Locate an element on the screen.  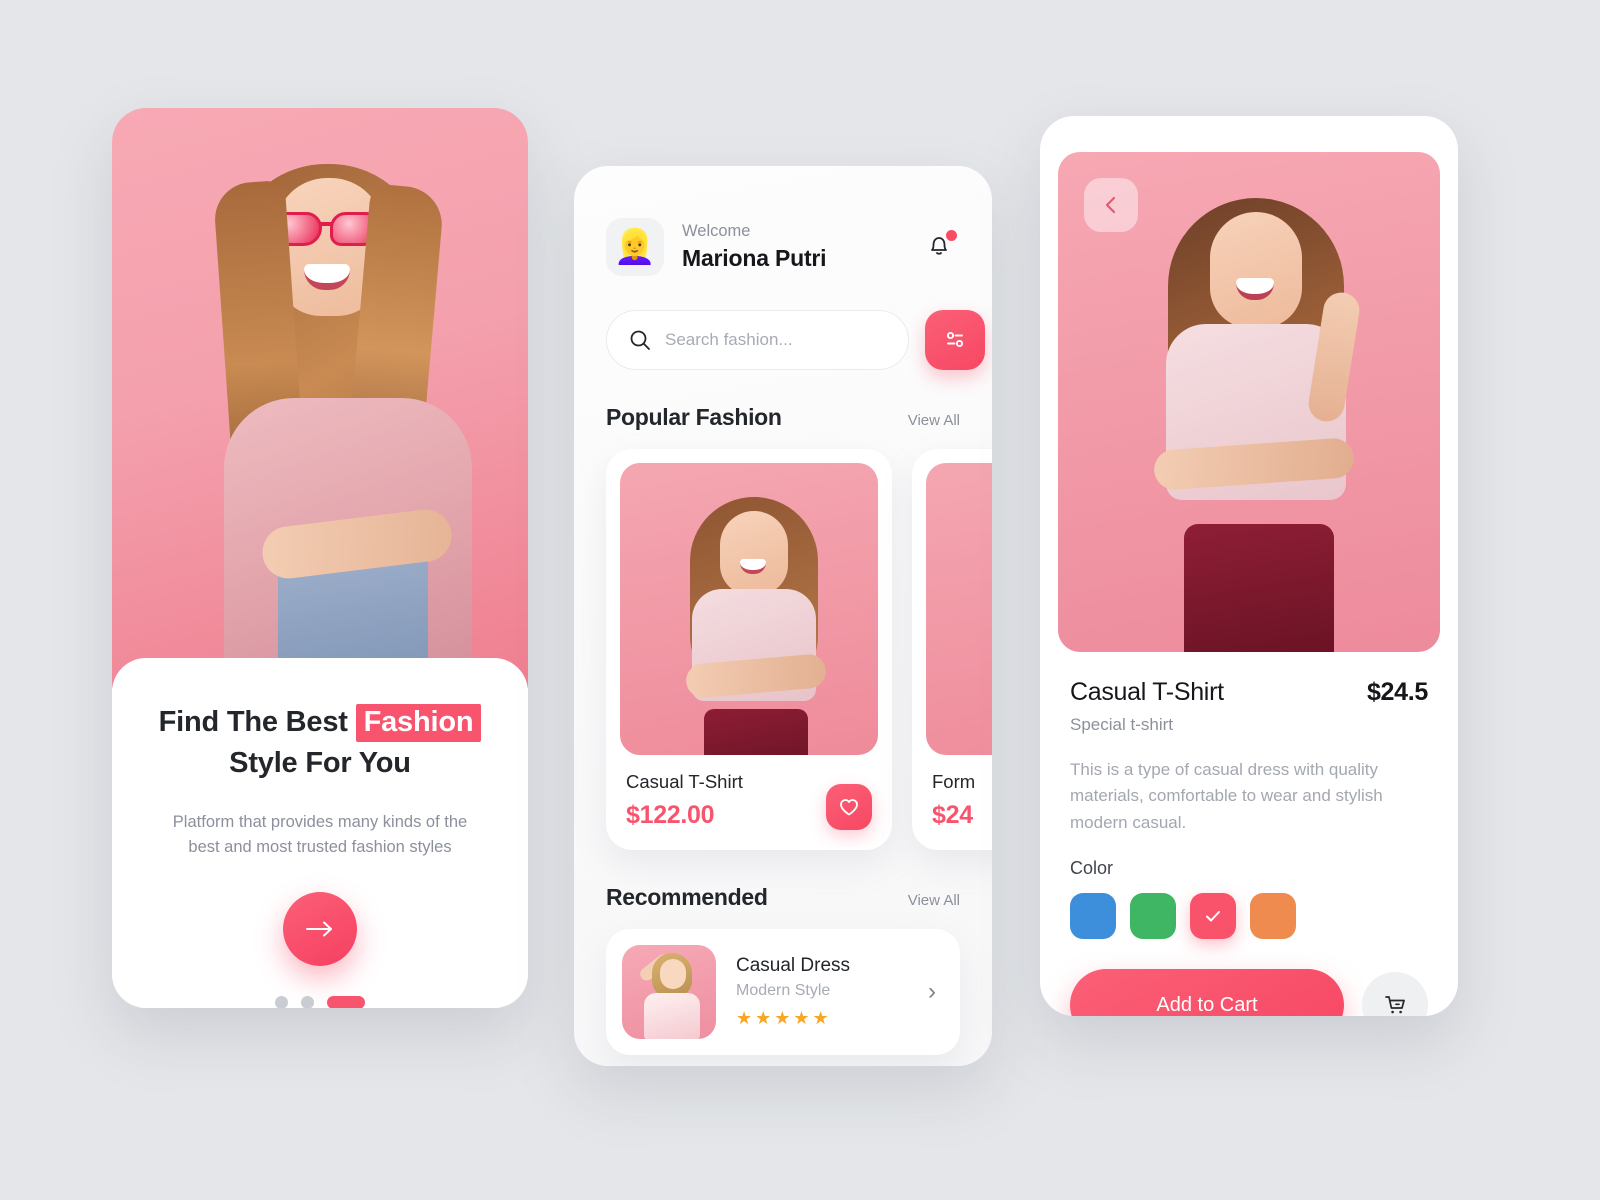
detail-title-row: Casual T-Shirt Special t-shirt $24.5 is located at coordinates (1249, 706).